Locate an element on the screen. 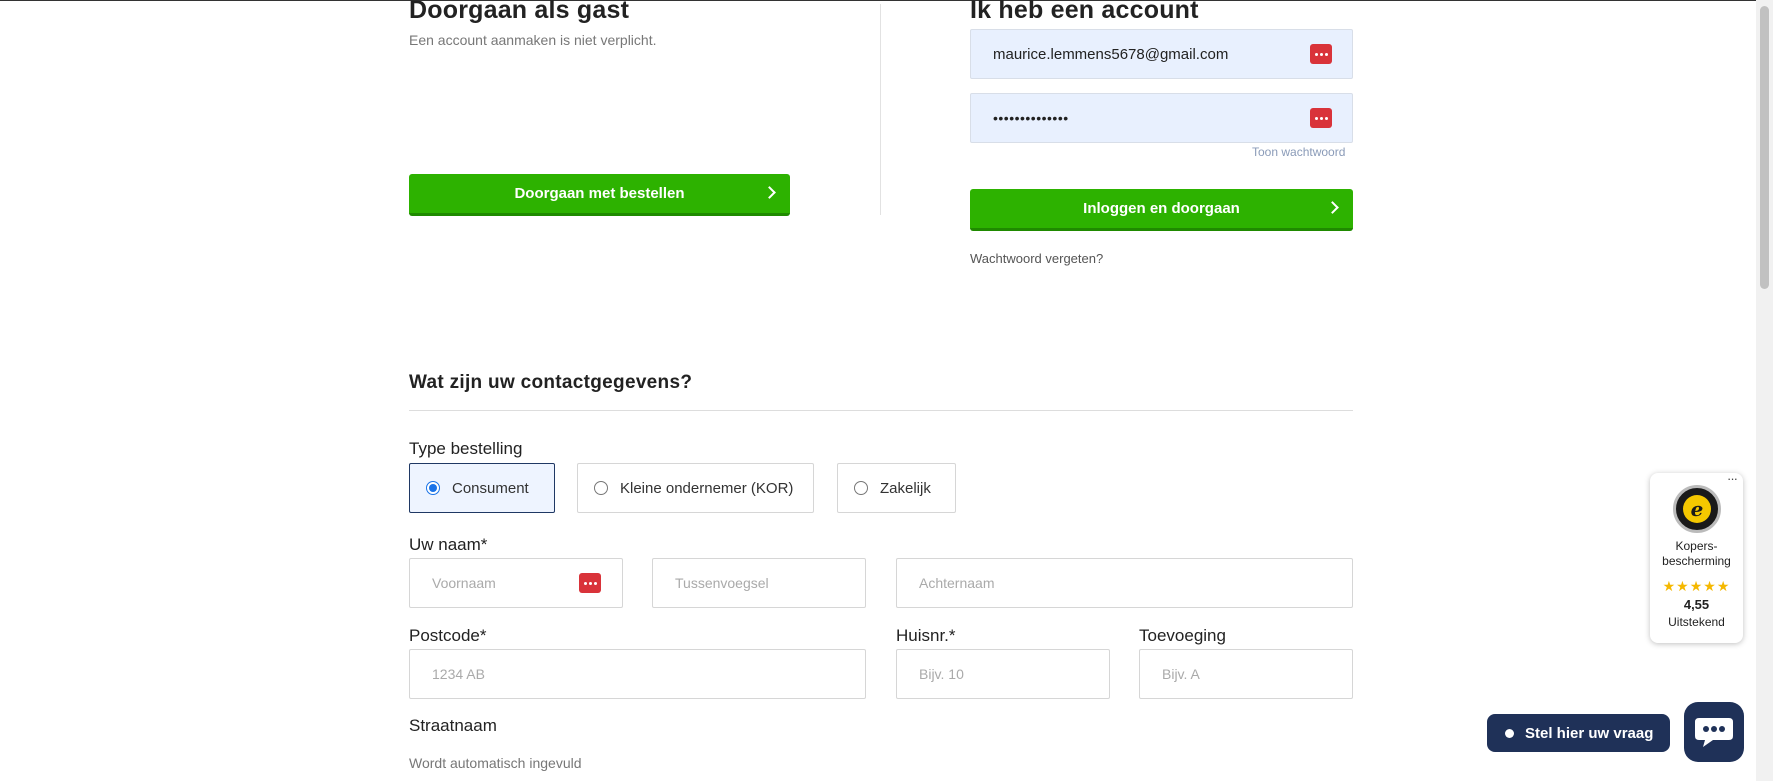 This screenshot has width=1773, height=781. last-name-placeholder: Achternaam is located at coordinates (957, 583).